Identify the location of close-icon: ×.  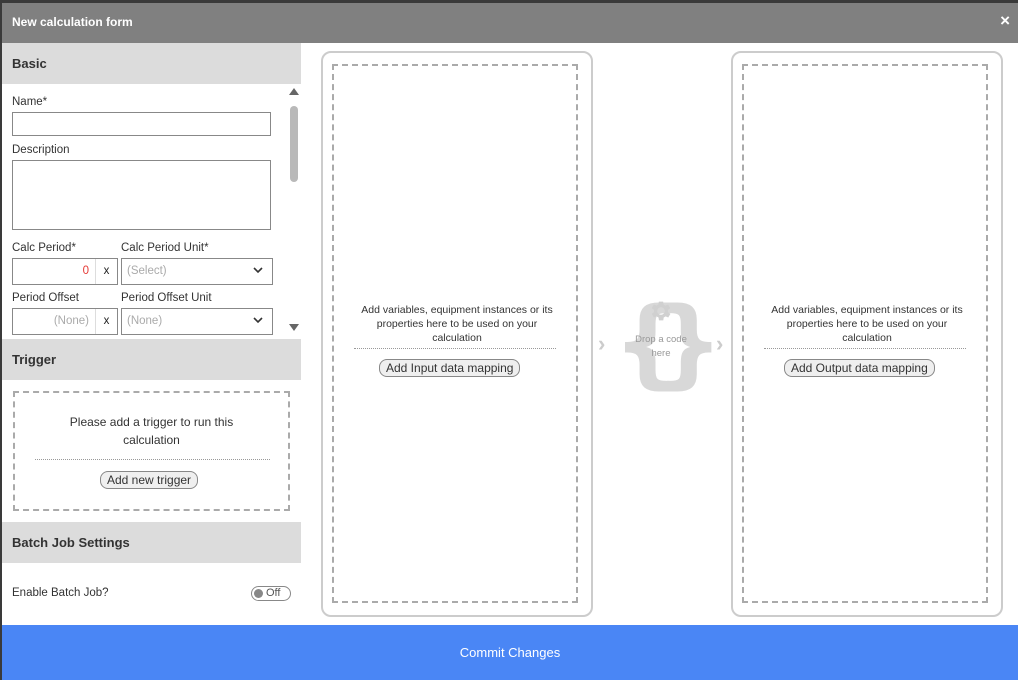
(1005, 20).